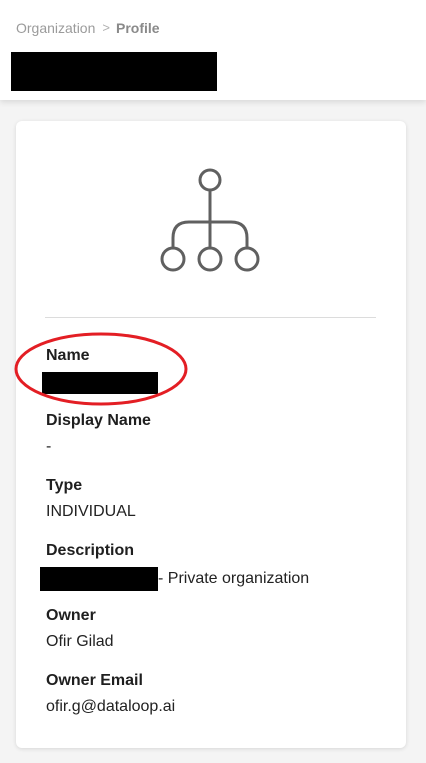 This screenshot has height=763, width=426. I want to click on field-owner: Owner Ofir Gilad, so click(216, 629).